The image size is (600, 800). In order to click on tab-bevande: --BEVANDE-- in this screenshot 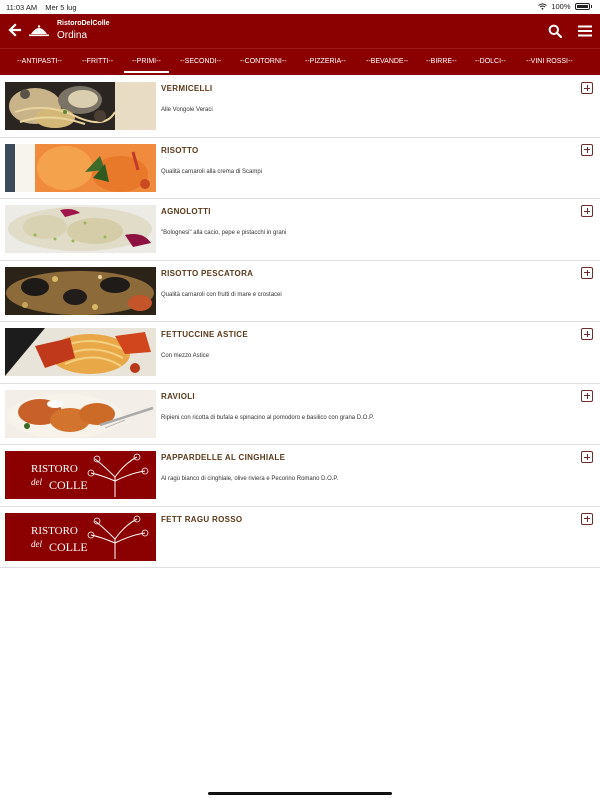, I will do `click(387, 61)`.